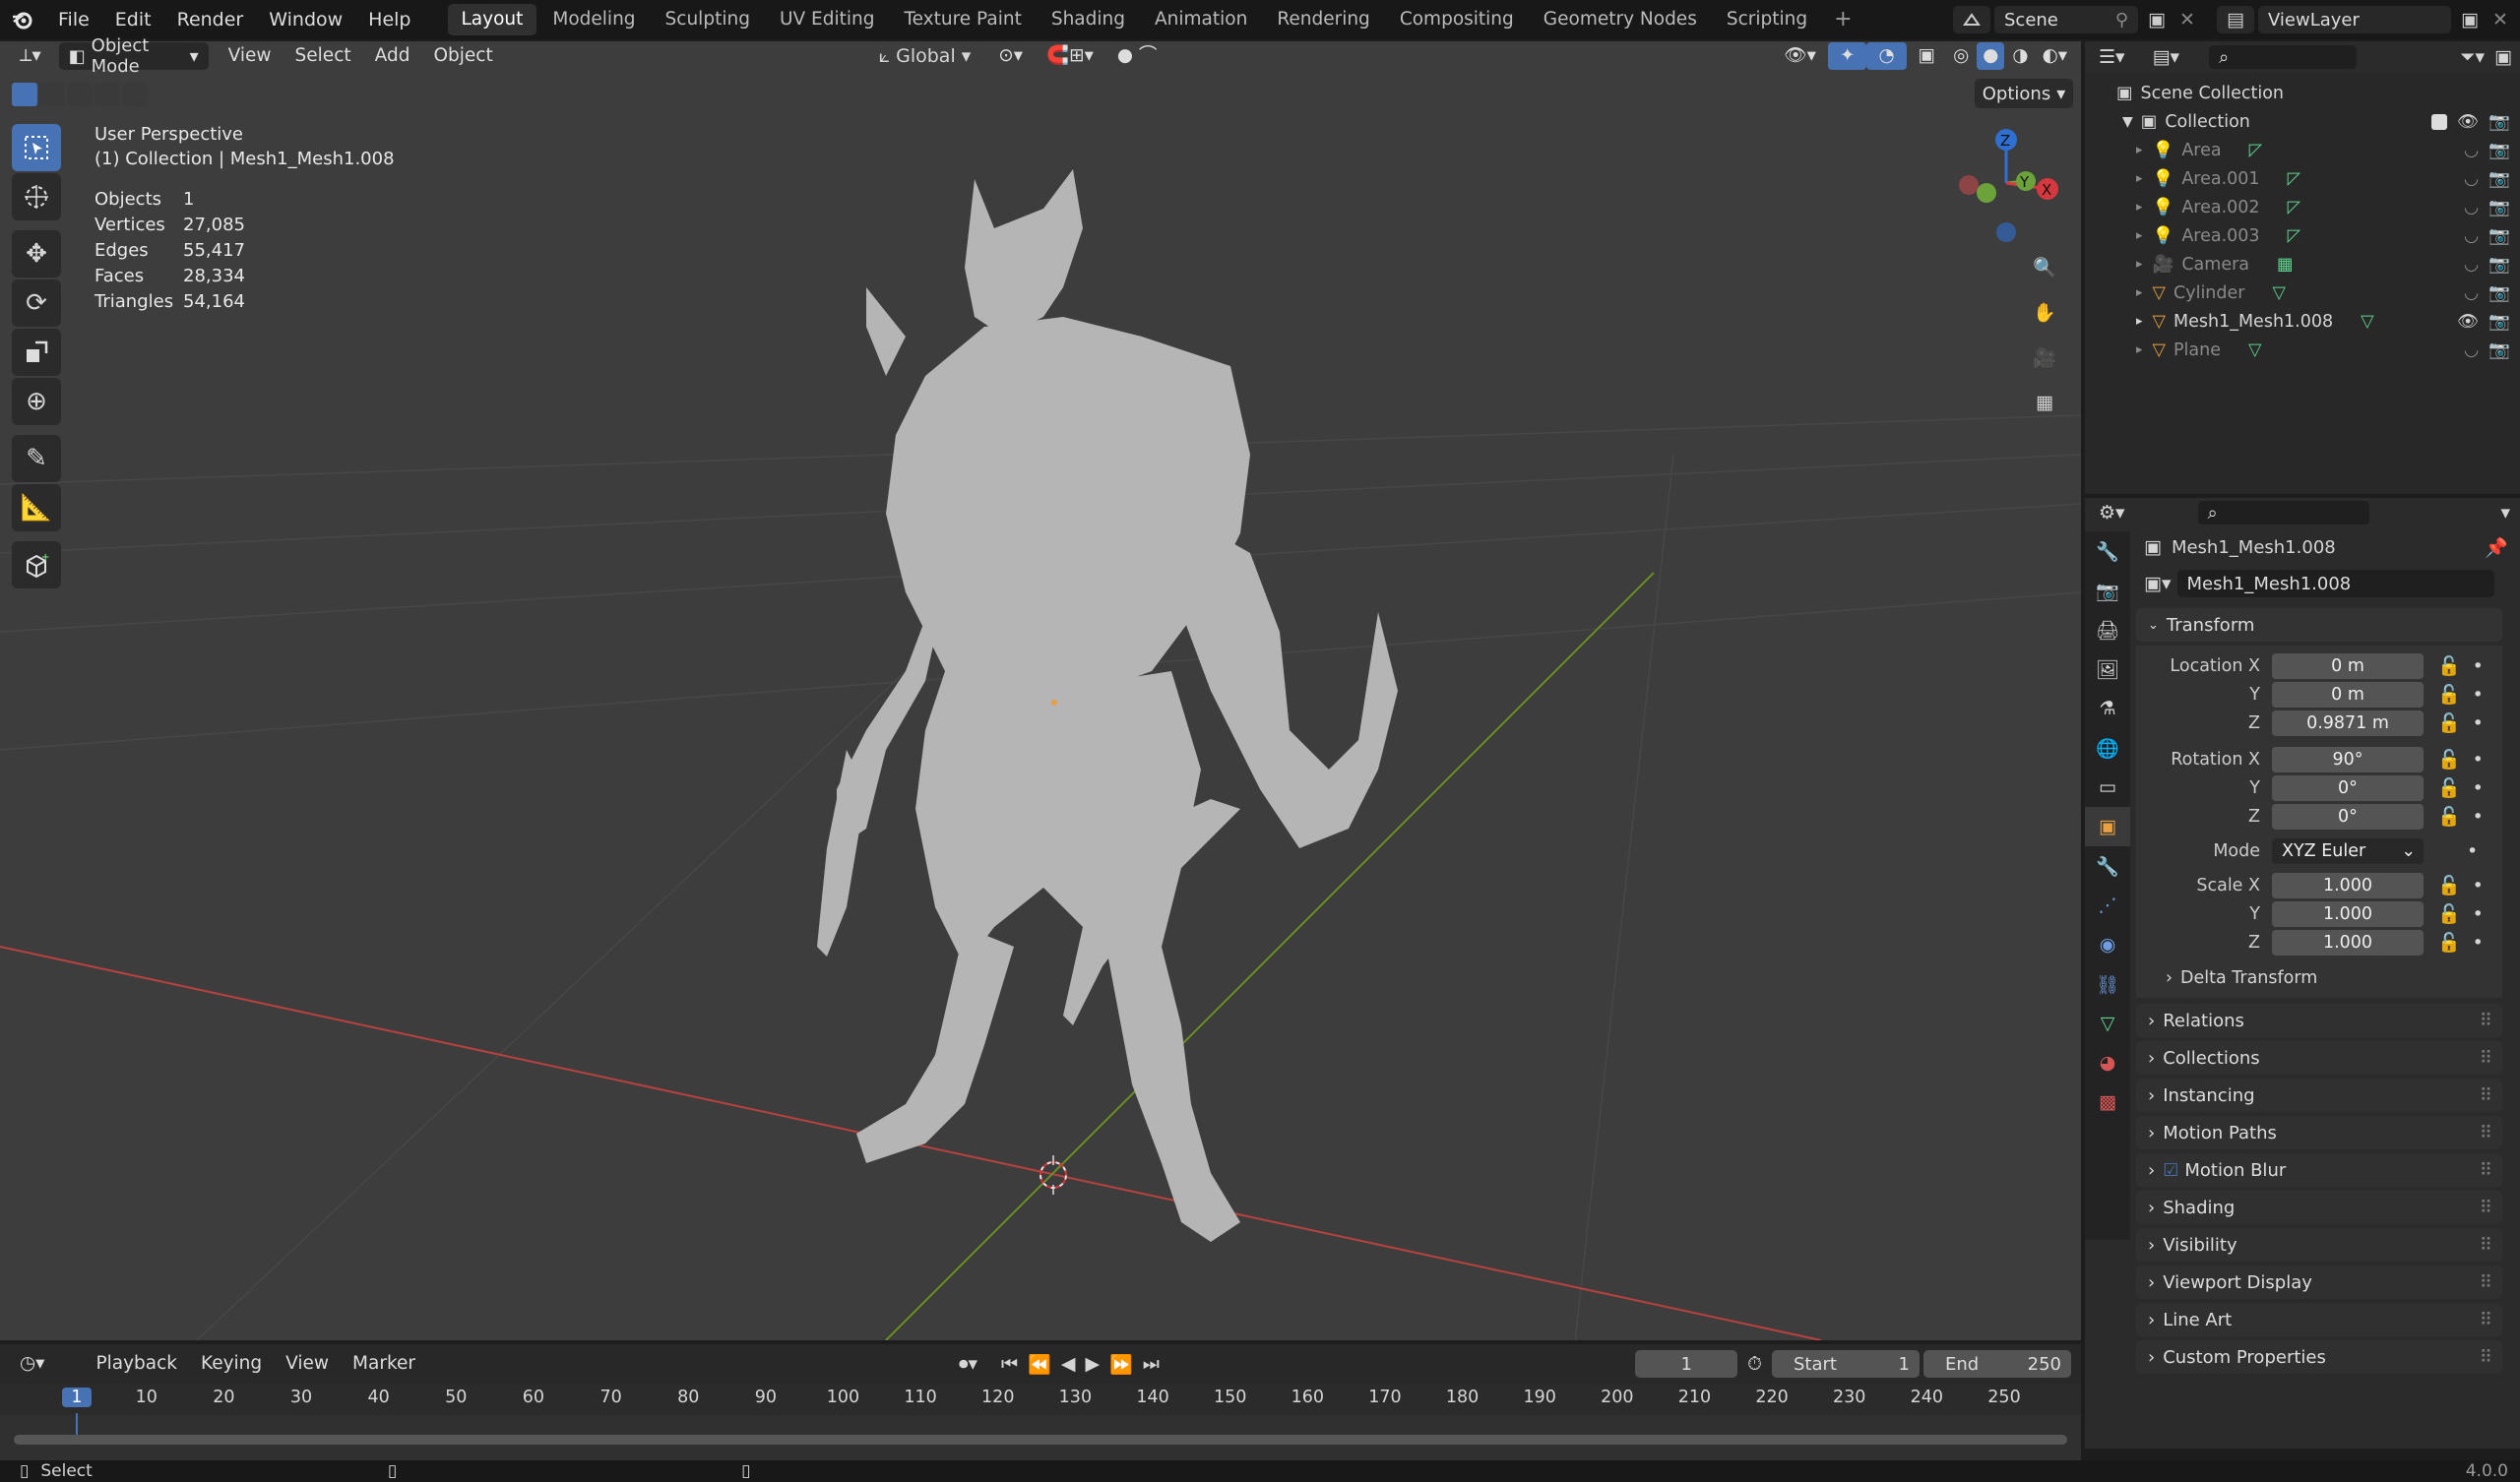 This screenshot has width=2520, height=1482. Describe the element at coordinates (1040, 1440) in the screenshot. I see `timeline-scrollbar` at that location.